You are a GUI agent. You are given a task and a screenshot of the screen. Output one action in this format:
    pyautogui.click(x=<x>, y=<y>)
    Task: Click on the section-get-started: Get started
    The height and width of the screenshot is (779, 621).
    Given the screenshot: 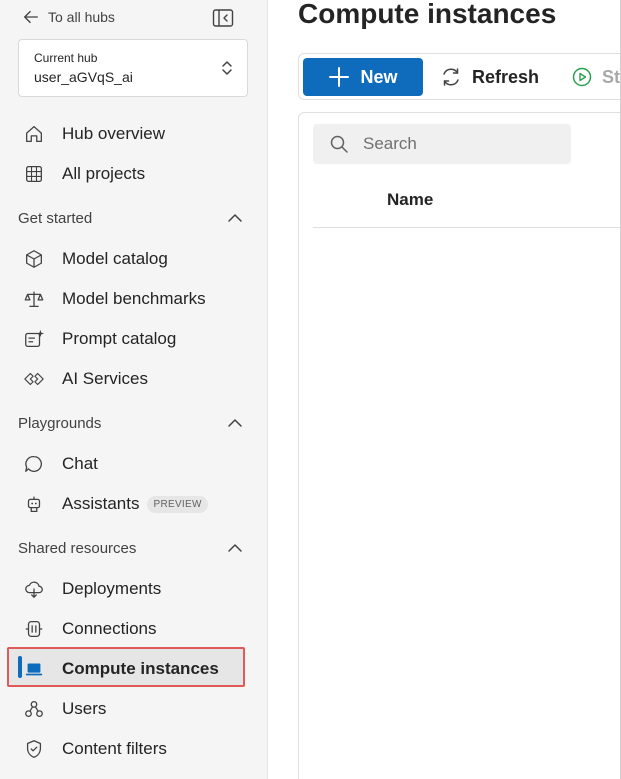 What is the action you would take?
    pyautogui.click(x=133, y=218)
    